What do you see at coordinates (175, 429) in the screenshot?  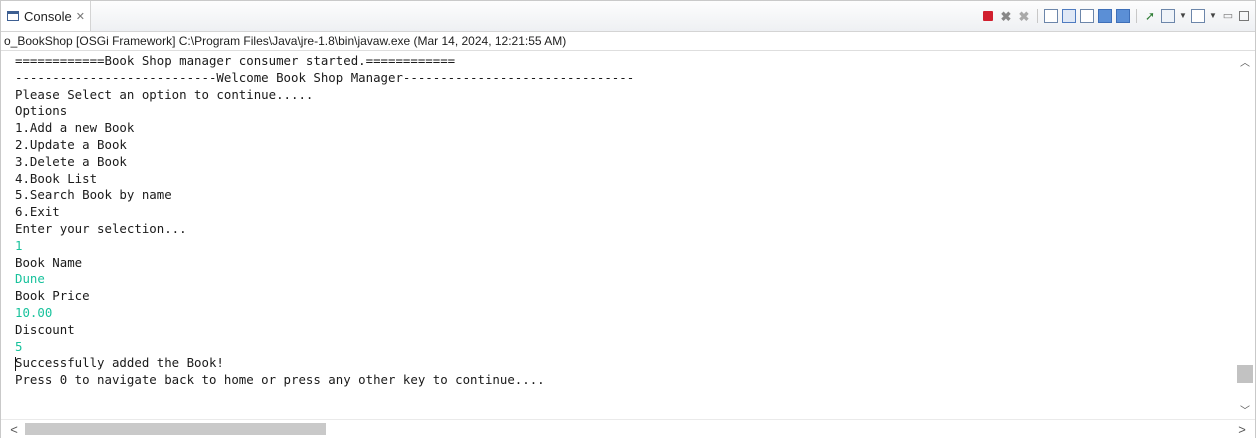 I see `horizontal-scroll-thumb` at bounding box center [175, 429].